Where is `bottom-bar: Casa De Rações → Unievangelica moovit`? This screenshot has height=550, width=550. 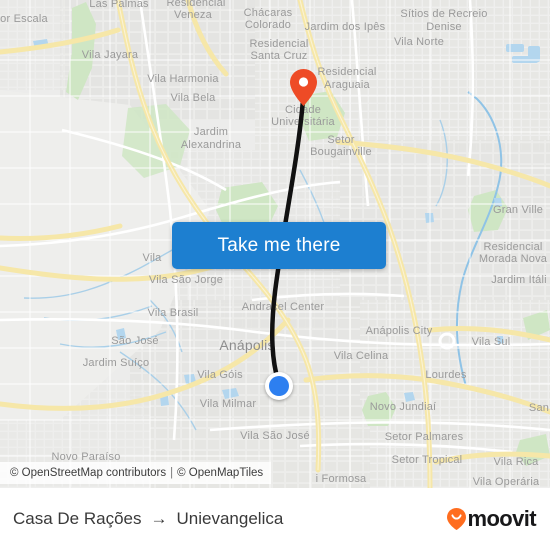
bottom-bar: Casa De Rações → Unievangelica moovit is located at coordinates (275, 519).